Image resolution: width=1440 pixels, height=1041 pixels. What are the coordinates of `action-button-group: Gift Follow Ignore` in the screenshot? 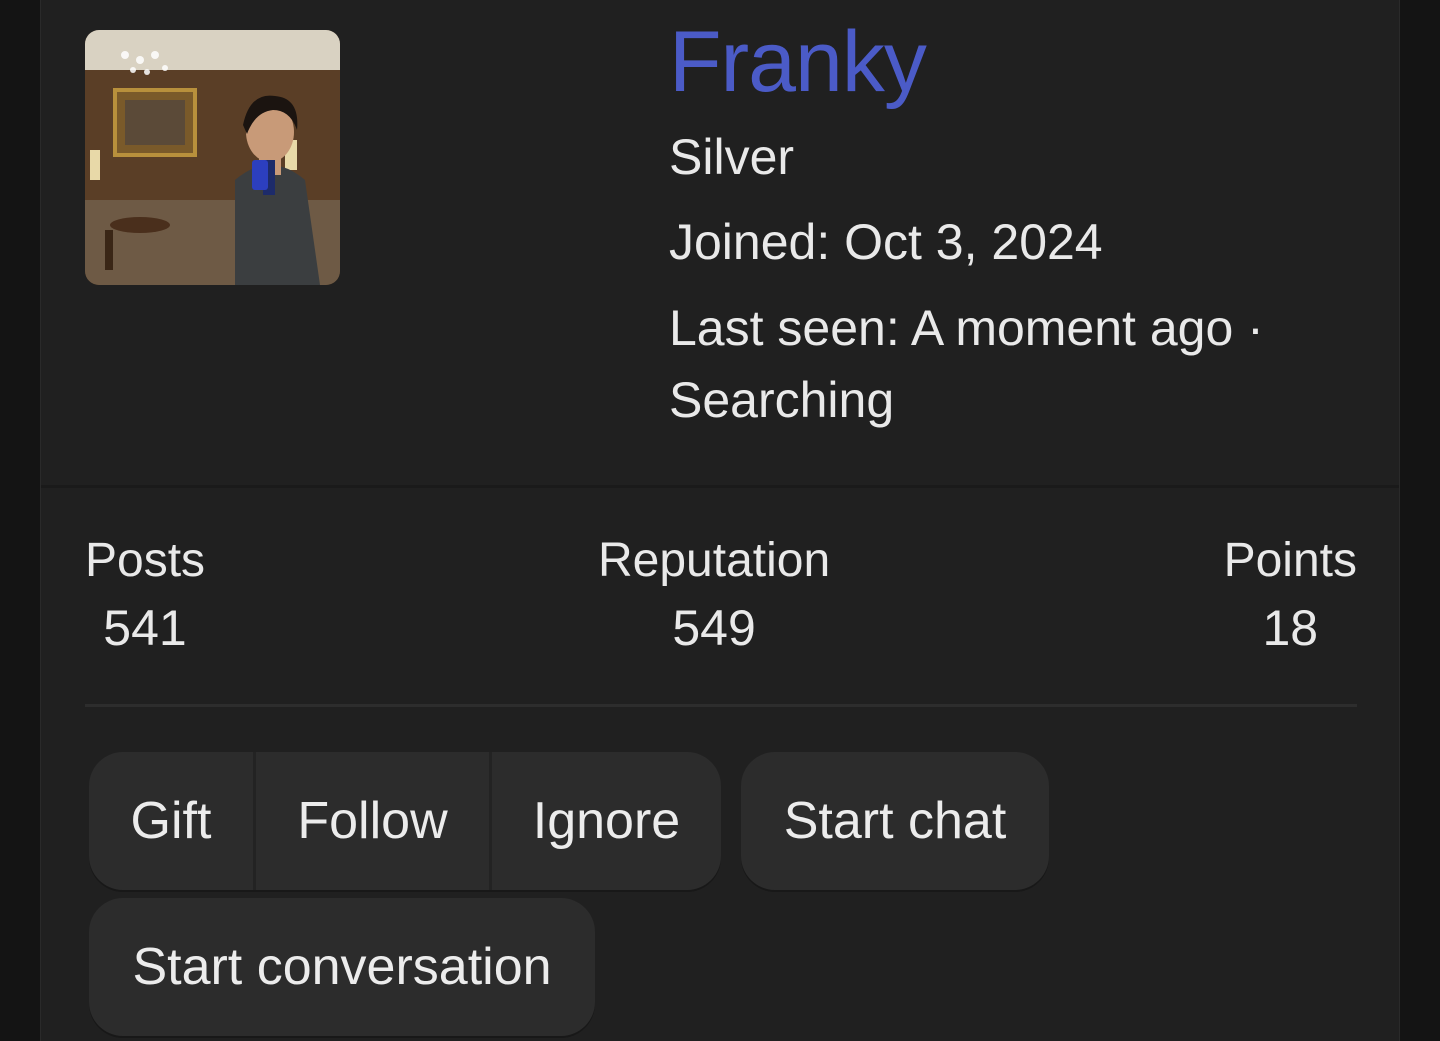 It's located at (405, 821).